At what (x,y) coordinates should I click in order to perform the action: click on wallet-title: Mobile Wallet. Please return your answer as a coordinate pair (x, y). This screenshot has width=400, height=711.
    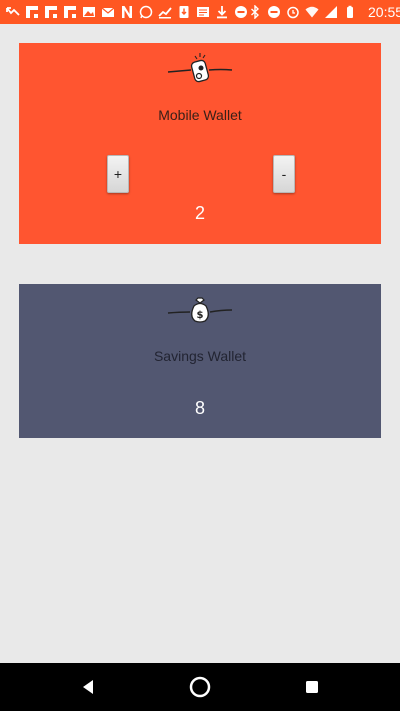
    Looking at the image, I should click on (200, 115).